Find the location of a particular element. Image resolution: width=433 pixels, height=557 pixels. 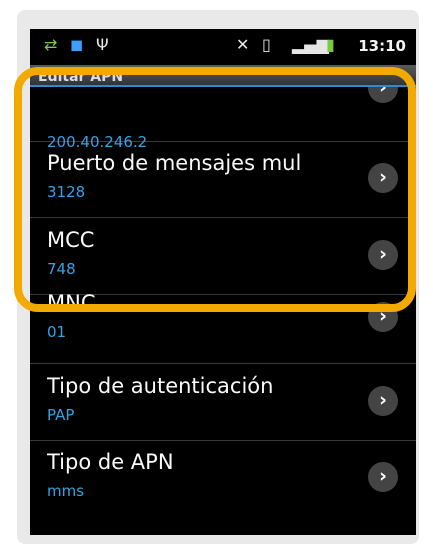

list-item-value: 01 is located at coordinates (57, 332).